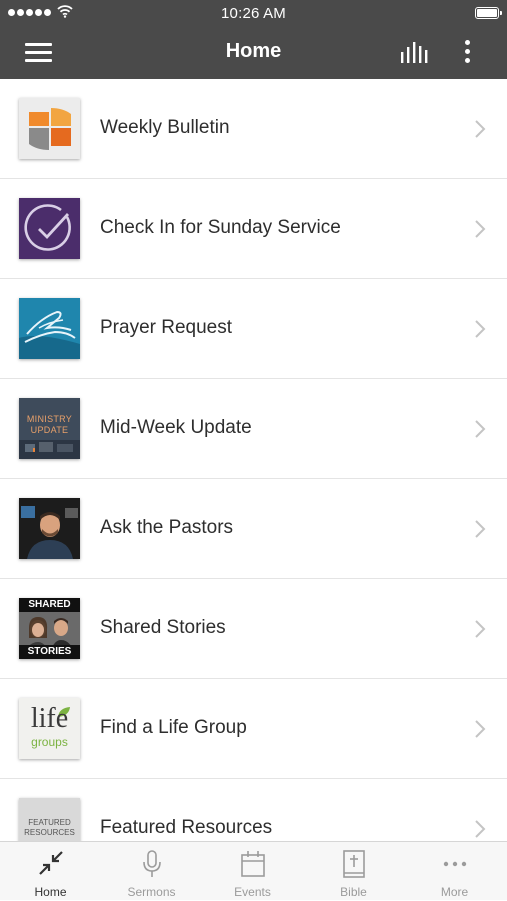 The height and width of the screenshot is (901, 507). Describe the element at coordinates (253, 529) in the screenshot. I see `list-item-ask-the-pastors: Ask the Pastors` at that location.